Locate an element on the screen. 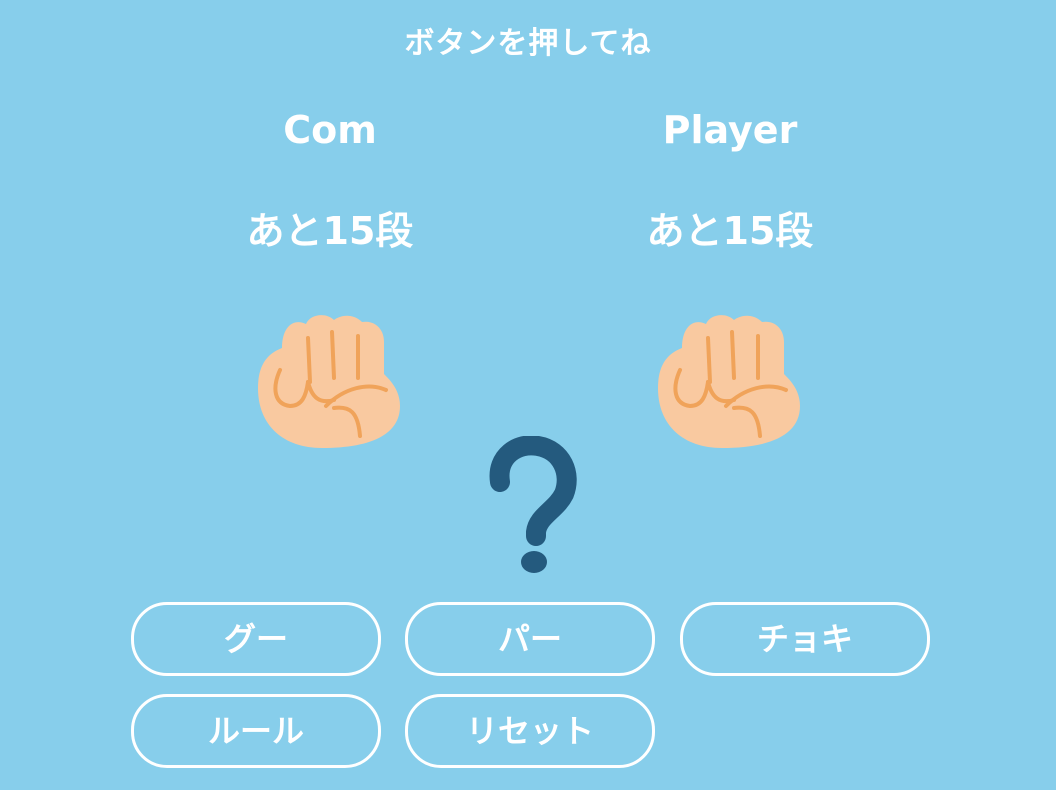  com-name: Com is located at coordinates (330, 130).